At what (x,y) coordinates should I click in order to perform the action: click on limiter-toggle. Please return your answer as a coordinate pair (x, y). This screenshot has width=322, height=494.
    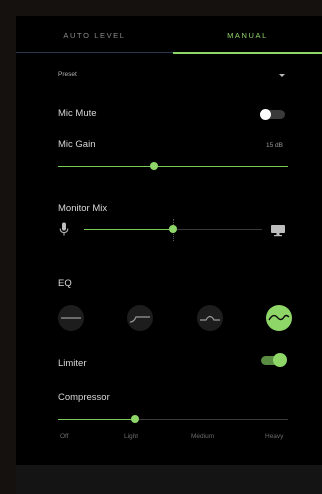
    Looking at the image, I should click on (274, 360).